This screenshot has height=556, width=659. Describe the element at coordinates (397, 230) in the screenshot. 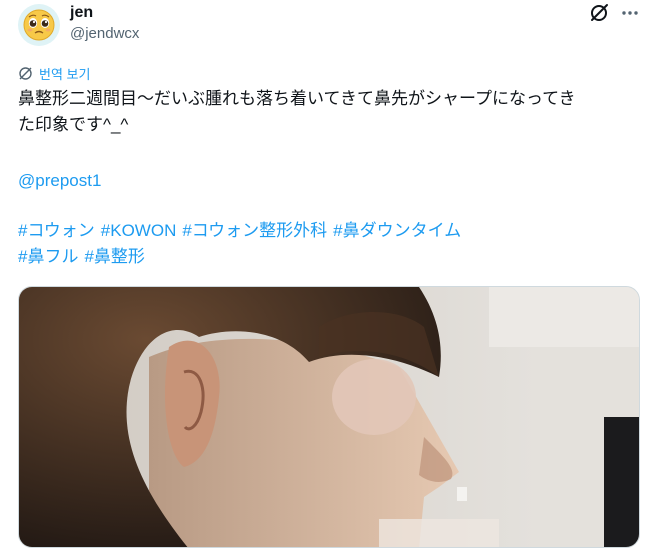

I see `hashtag-link: #鼻ダウンタイム` at that location.